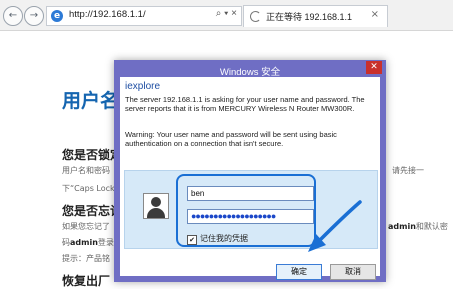 The image size is (453, 289). I want to click on tab-title: 正在等待 192.168.1.1, so click(309, 17).